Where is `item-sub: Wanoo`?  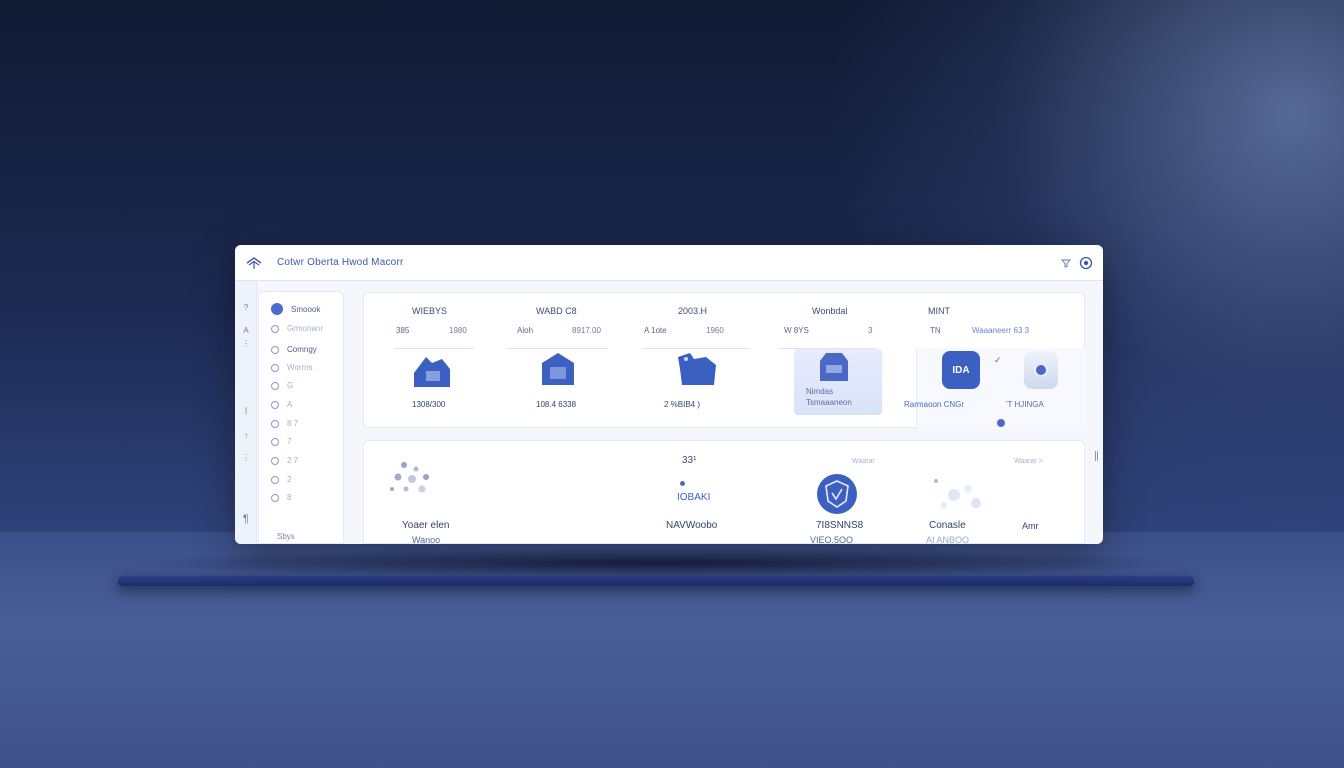
item-sub: Wanoo is located at coordinates (426, 539).